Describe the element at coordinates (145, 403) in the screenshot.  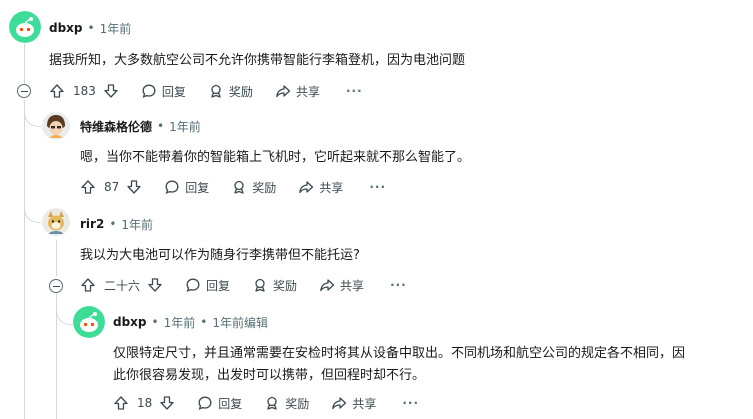
I see `vote-count: 18` at that location.